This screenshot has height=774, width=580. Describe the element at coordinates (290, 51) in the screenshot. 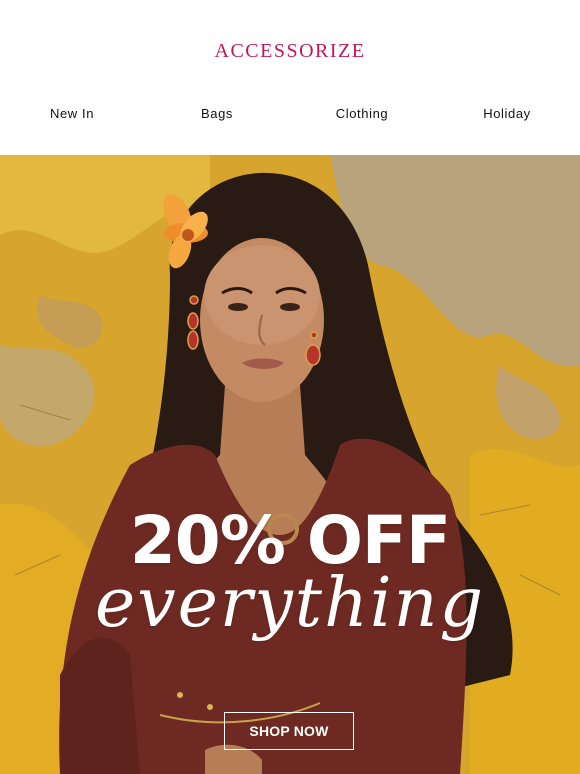

I see `brand-logo: ACCESSORIZE` at that location.